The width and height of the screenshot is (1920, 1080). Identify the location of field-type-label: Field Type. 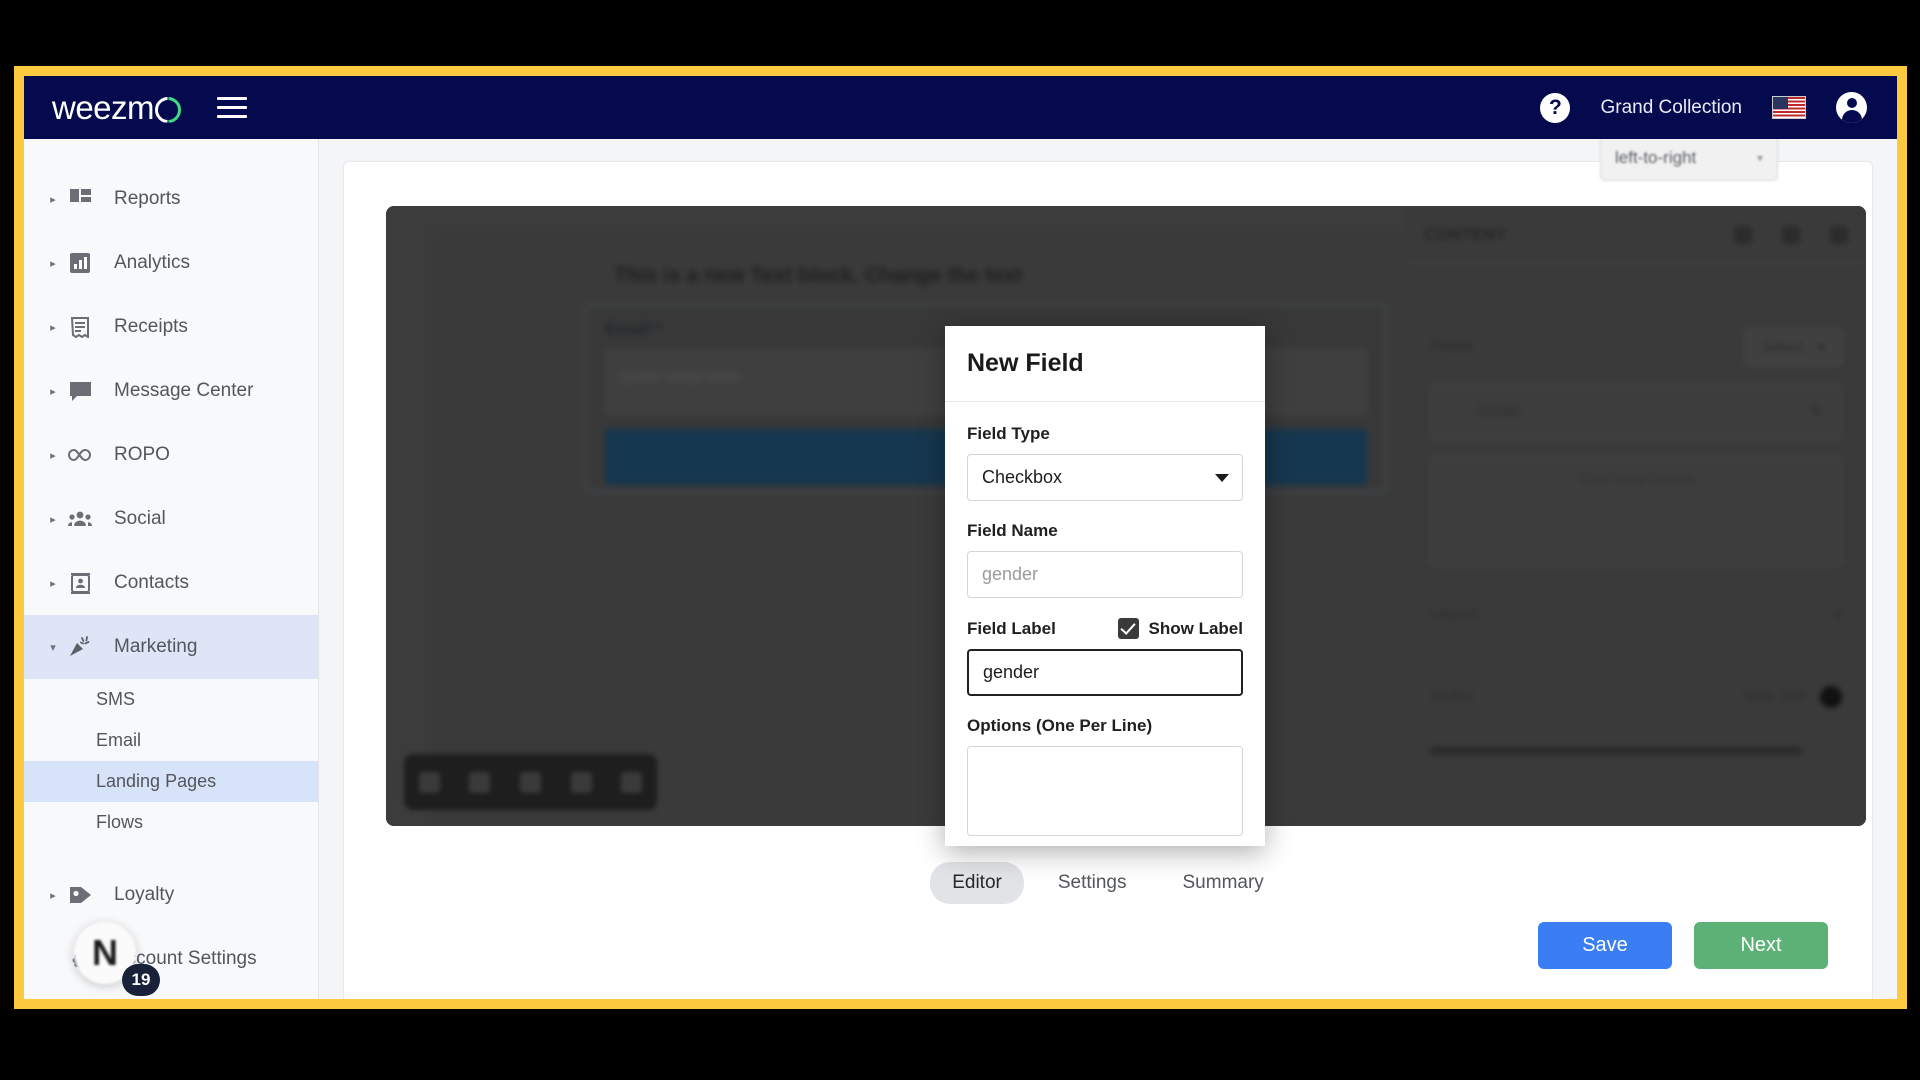
(1008, 433).